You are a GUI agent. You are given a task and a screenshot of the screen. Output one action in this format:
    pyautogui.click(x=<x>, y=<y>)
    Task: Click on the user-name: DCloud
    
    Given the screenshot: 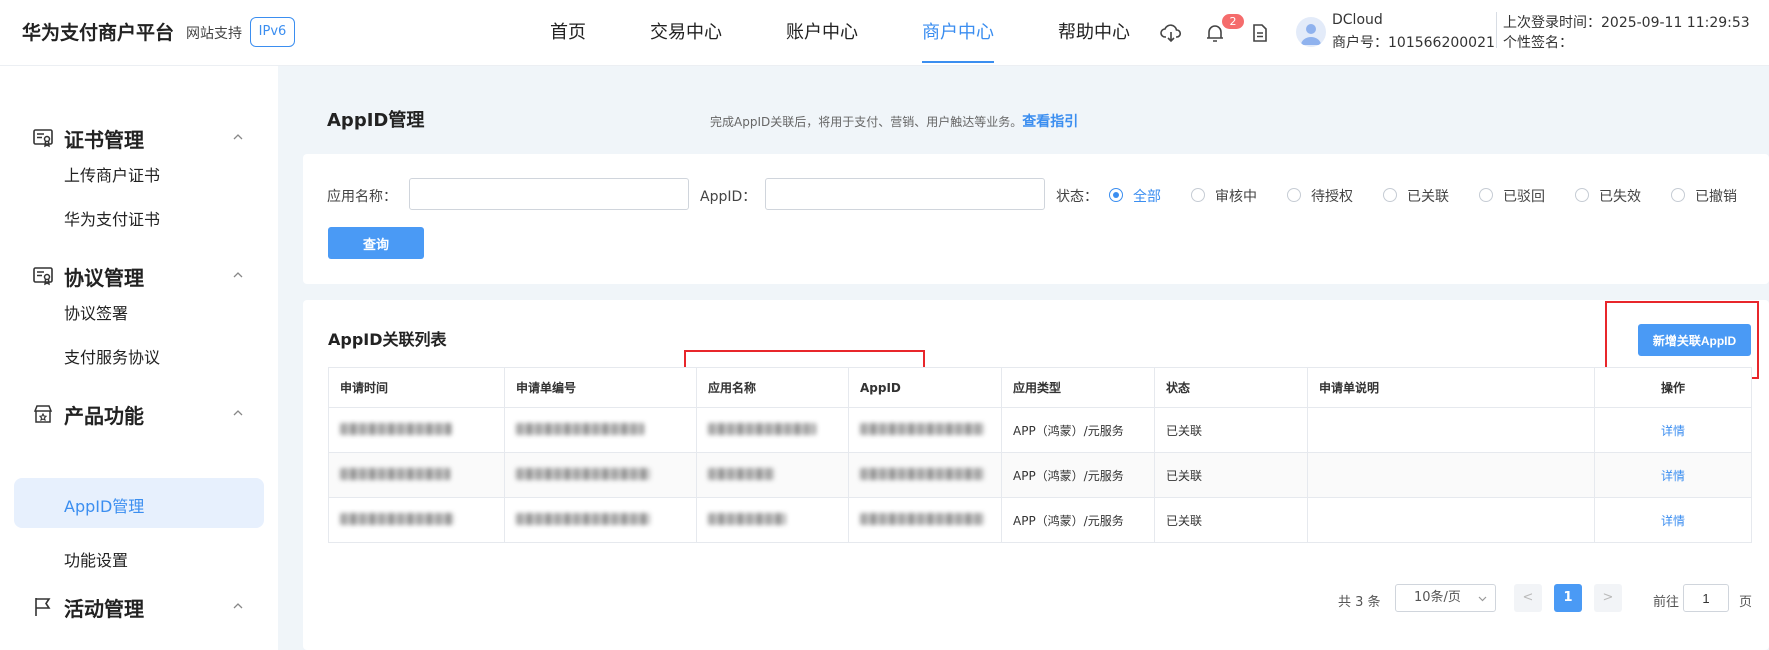 What is the action you would take?
    pyautogui.click(x=1357, y=20)
    